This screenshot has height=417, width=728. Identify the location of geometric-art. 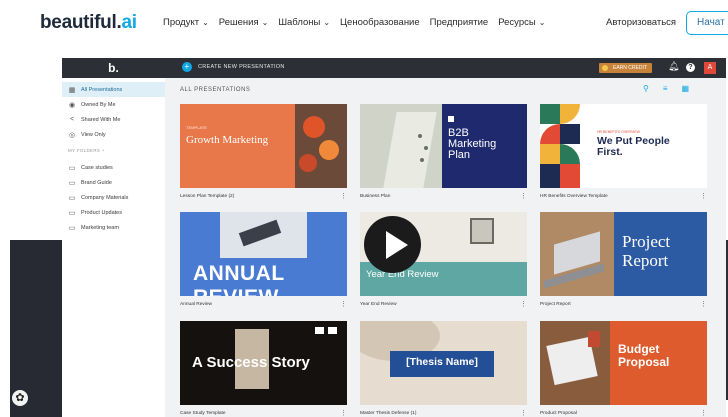
(565, 146).